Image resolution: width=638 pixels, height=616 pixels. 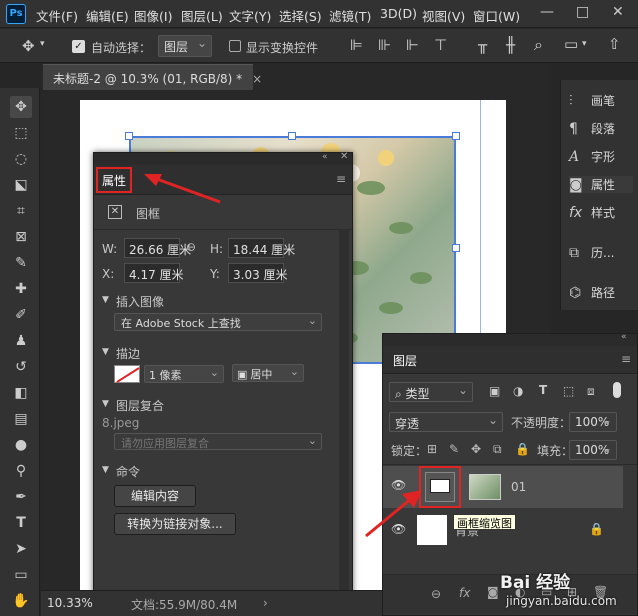 I want to click on distribute-top-icon: ╥, so click(x=482, y=45).